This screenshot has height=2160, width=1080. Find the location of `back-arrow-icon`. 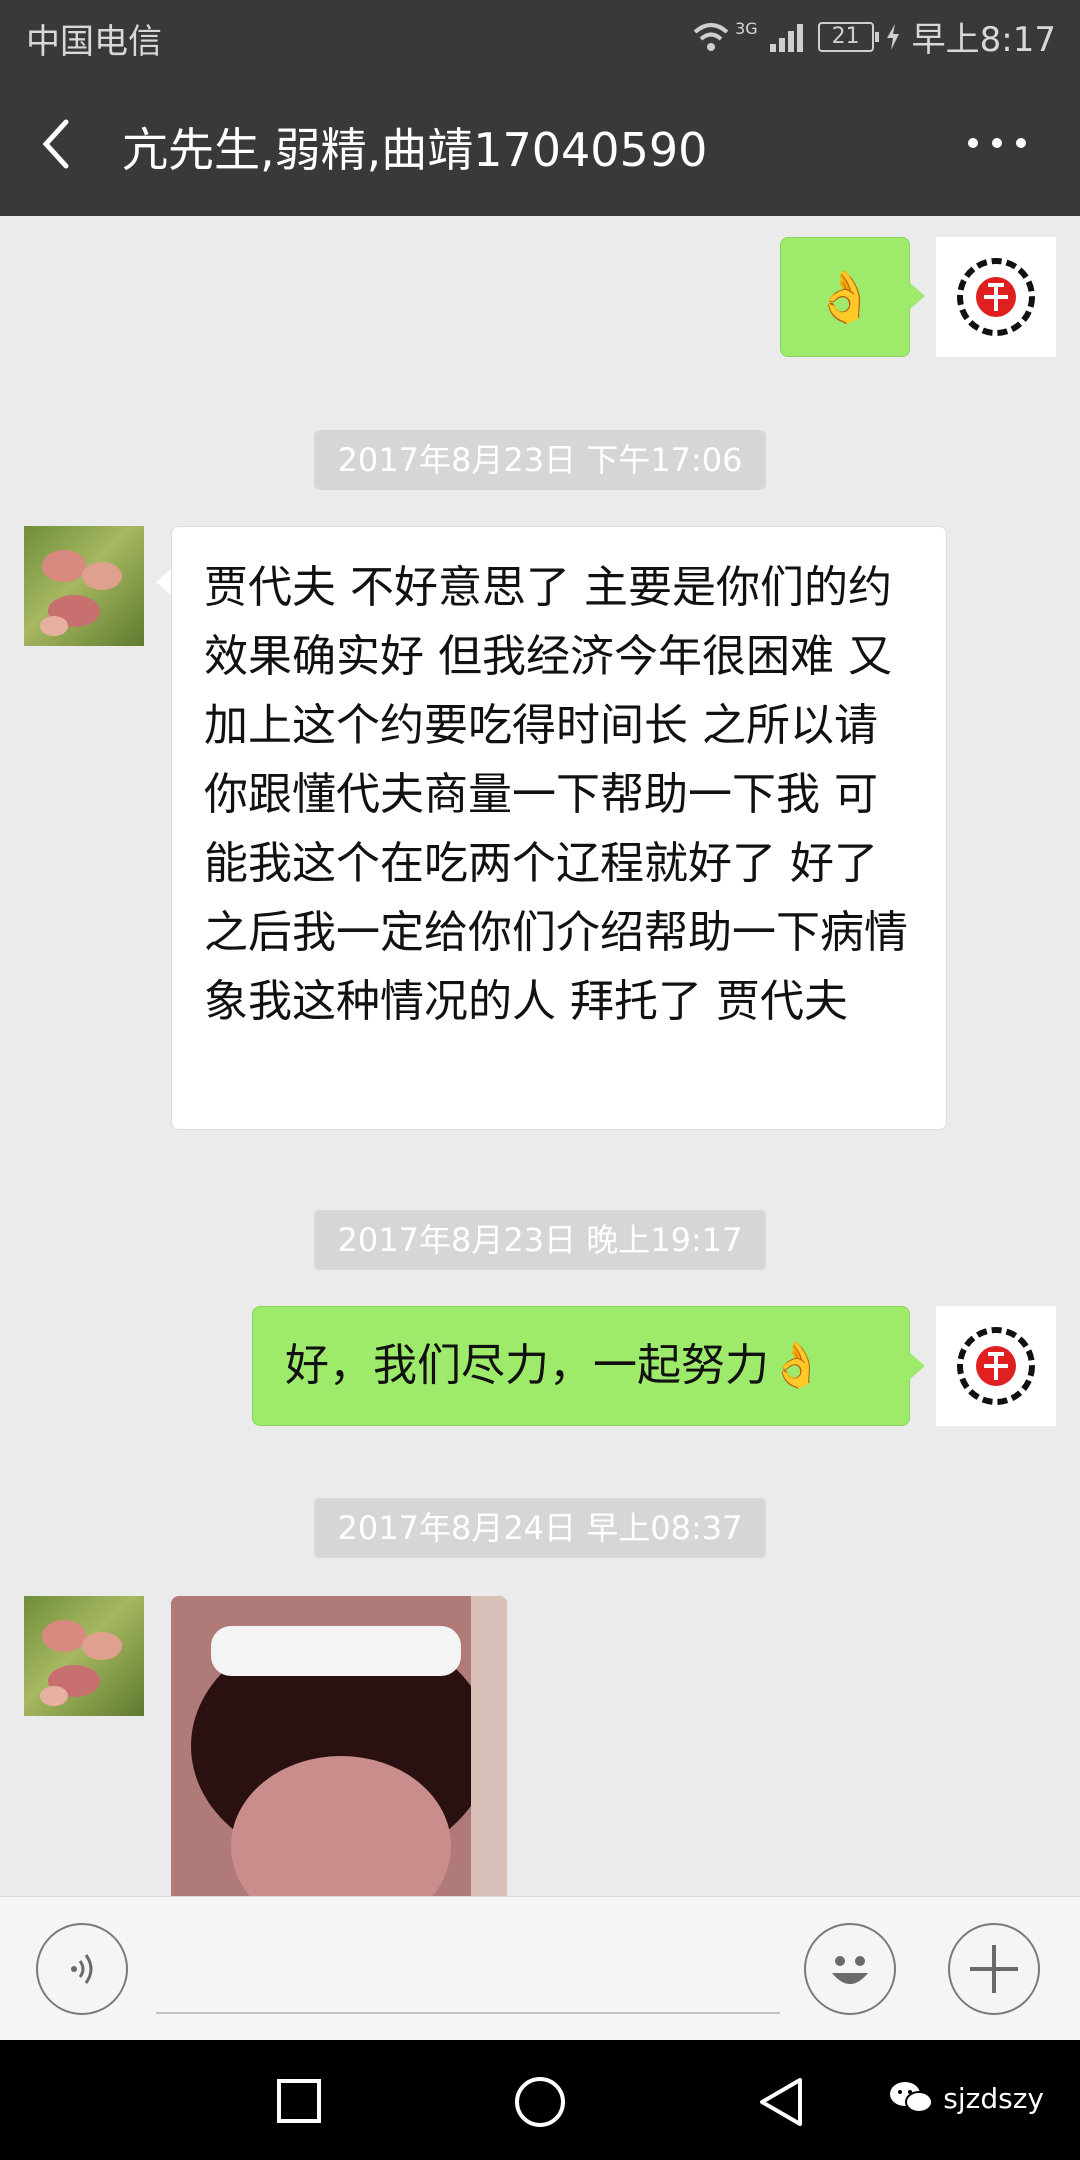

back-arrow-icon is located at coordinates (55, 144).